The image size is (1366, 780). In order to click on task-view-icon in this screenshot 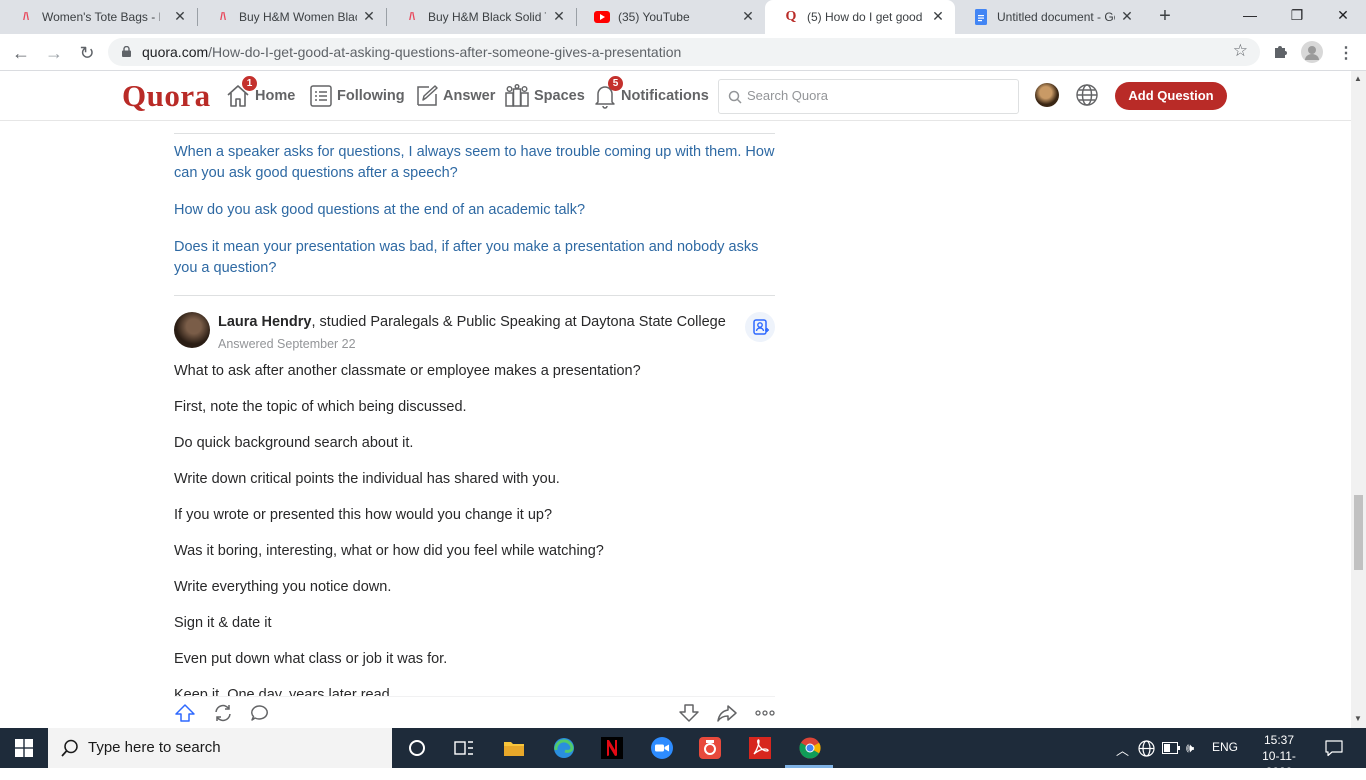, I will do `click(464, 748)`.